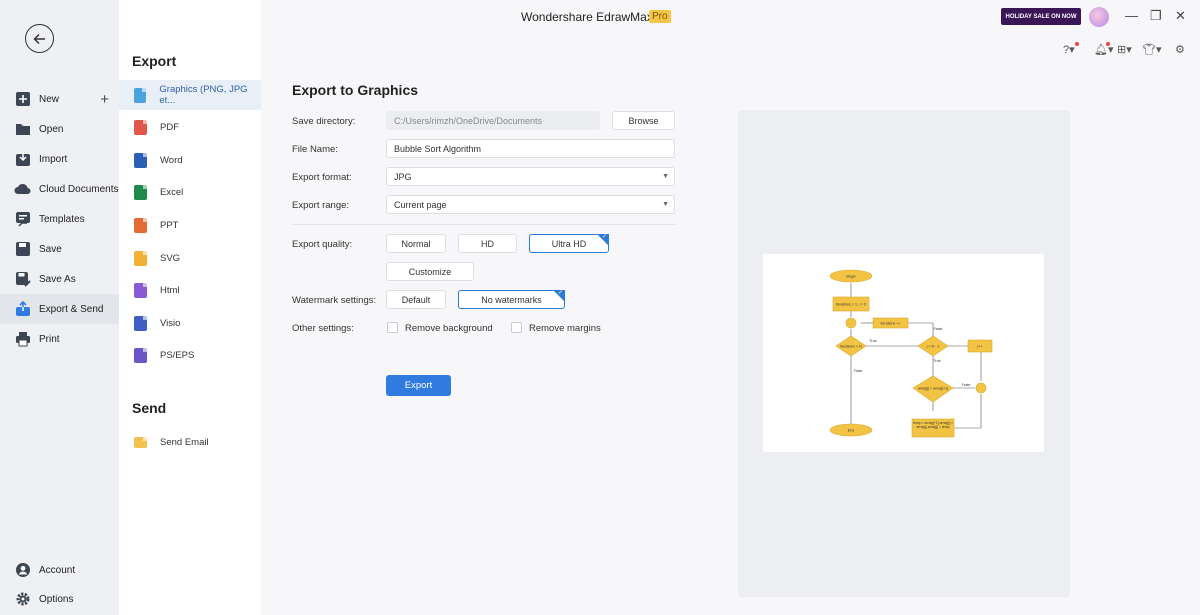 This screenshot has height=615, width=1200. I want to click on plus-icon: +, so click(104, 99).